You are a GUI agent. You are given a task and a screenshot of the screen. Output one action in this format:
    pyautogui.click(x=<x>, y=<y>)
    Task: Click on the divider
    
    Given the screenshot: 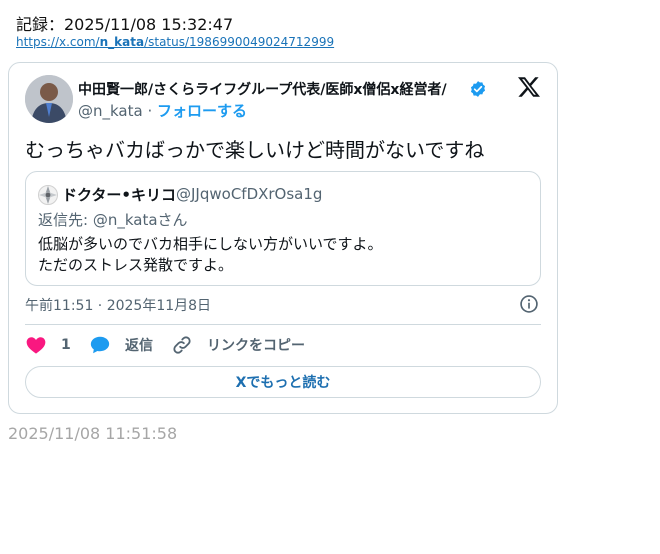 What is the action you would take?
    pyautogui.click(x=283, y=324)
    